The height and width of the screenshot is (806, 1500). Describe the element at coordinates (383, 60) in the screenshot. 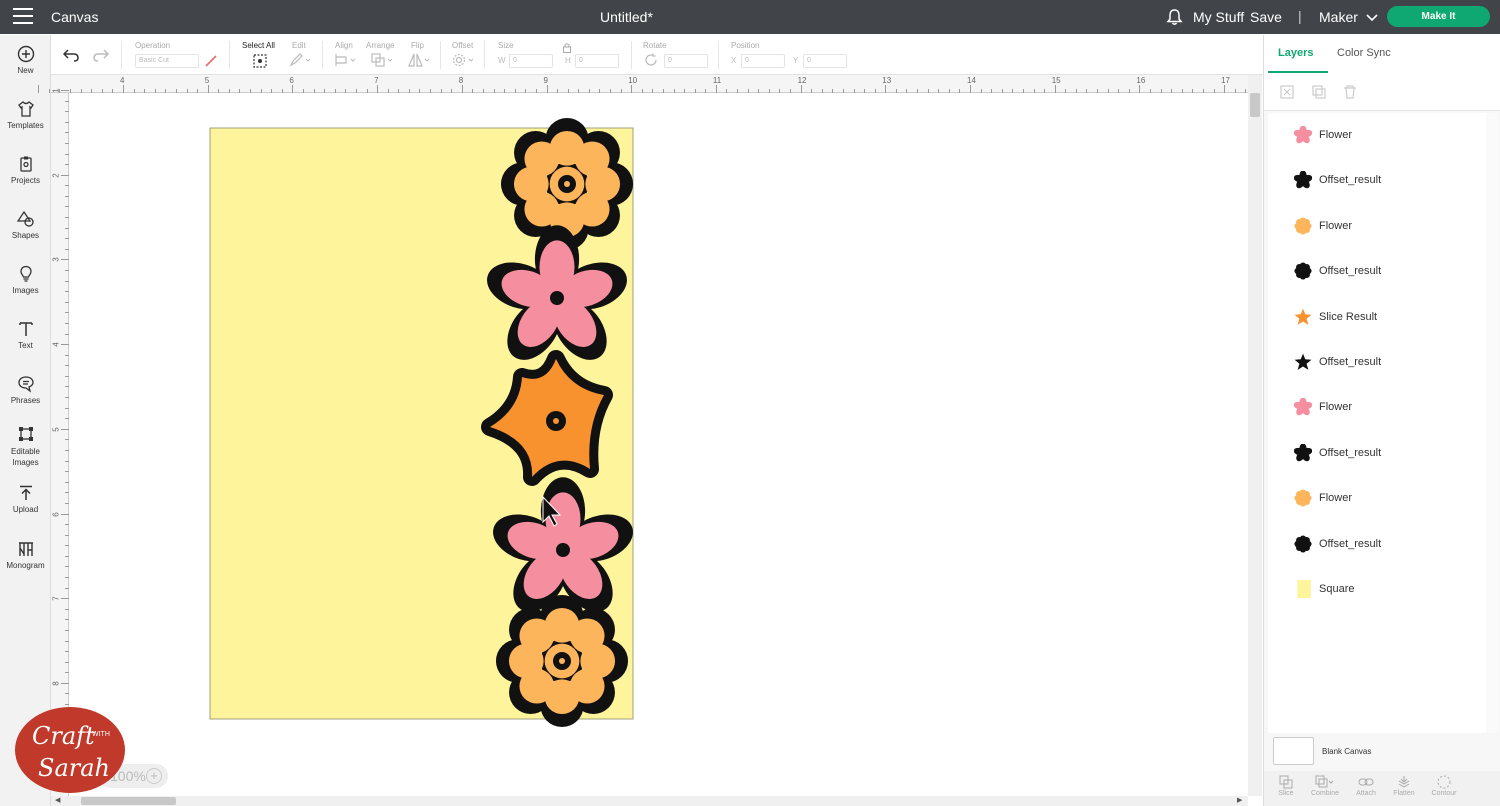

I see `arrange-icon` at that location.